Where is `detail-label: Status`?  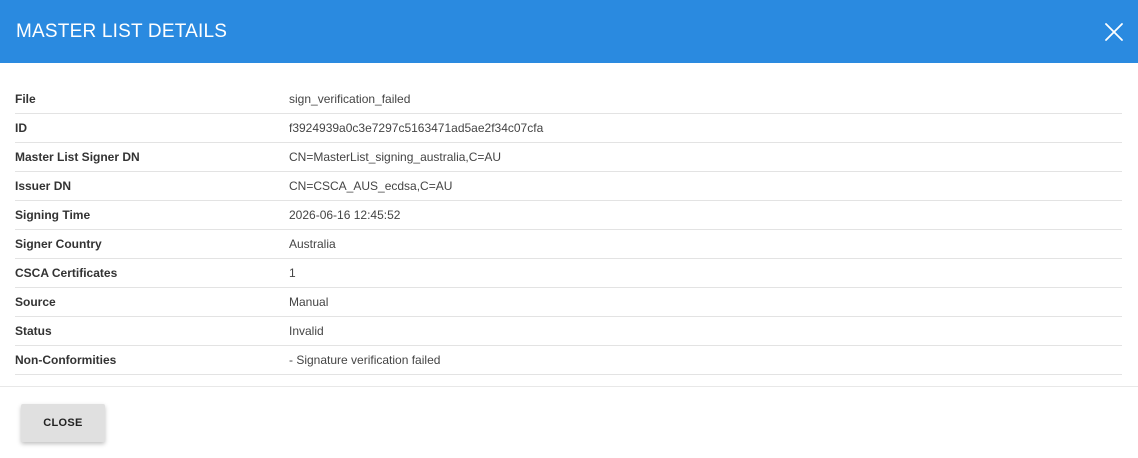 detail-label: Status is located at coordinates (152, 331).